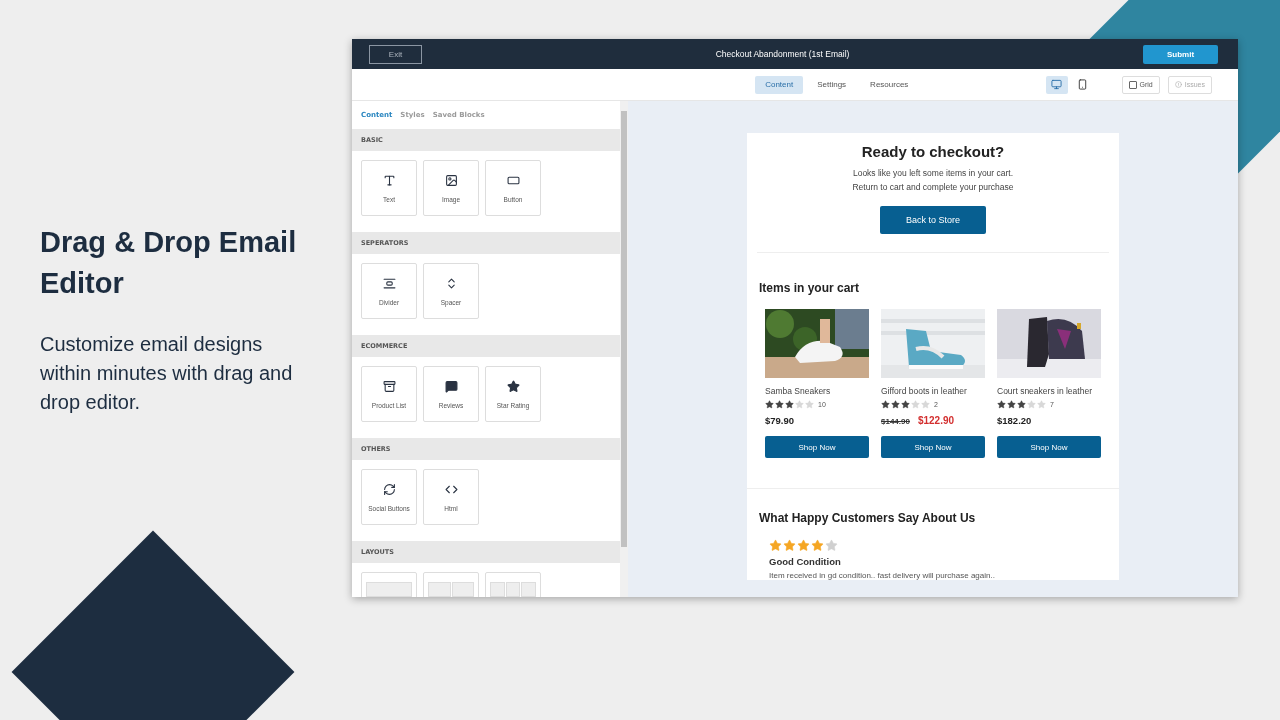  What do you see at coordinates (389, 489) in the screenshot?
I see `cycle-icon` at bounding box center [389, 489].